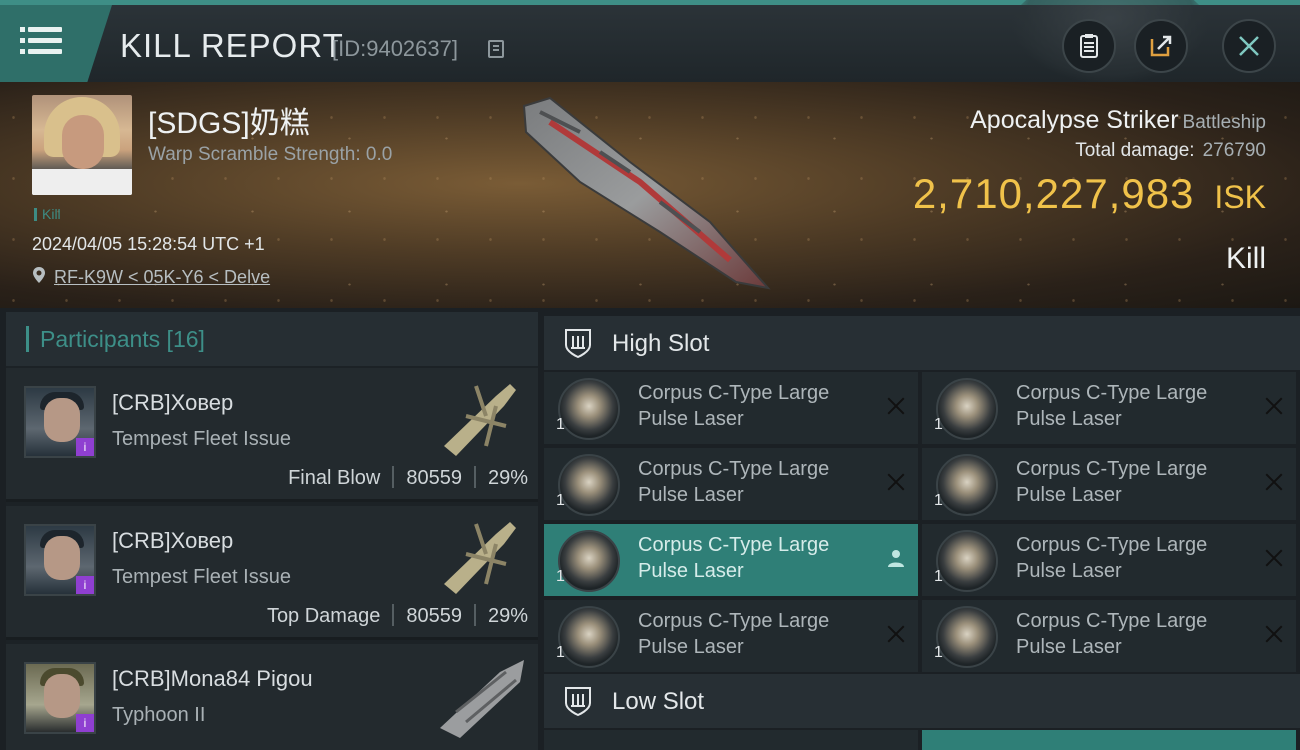 The image size is (1300, 750). I want to click on warp-scramble-strength: Warp Scramble Strength: 0.0, so click(270, 154).